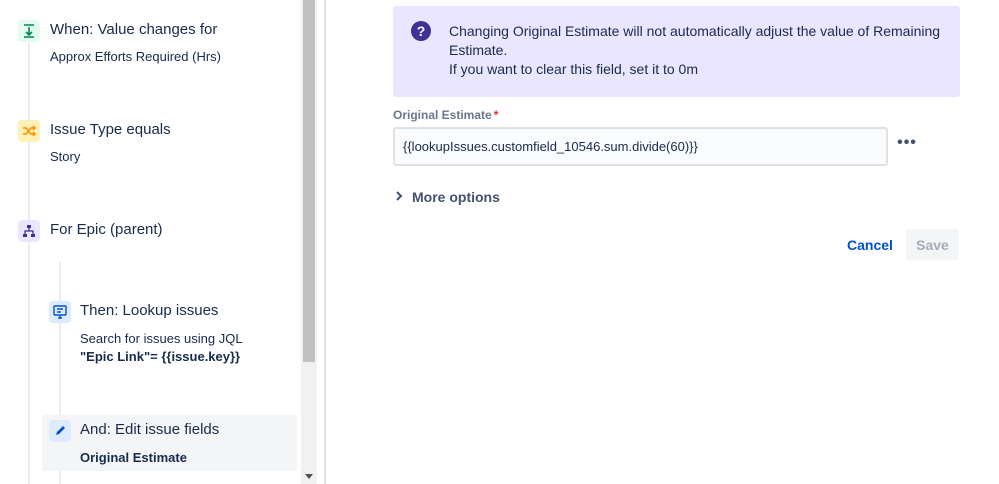 The width and height of the screenshot is (999, 484). I want to click on more-actions-icon: •••, so click(907, 143).